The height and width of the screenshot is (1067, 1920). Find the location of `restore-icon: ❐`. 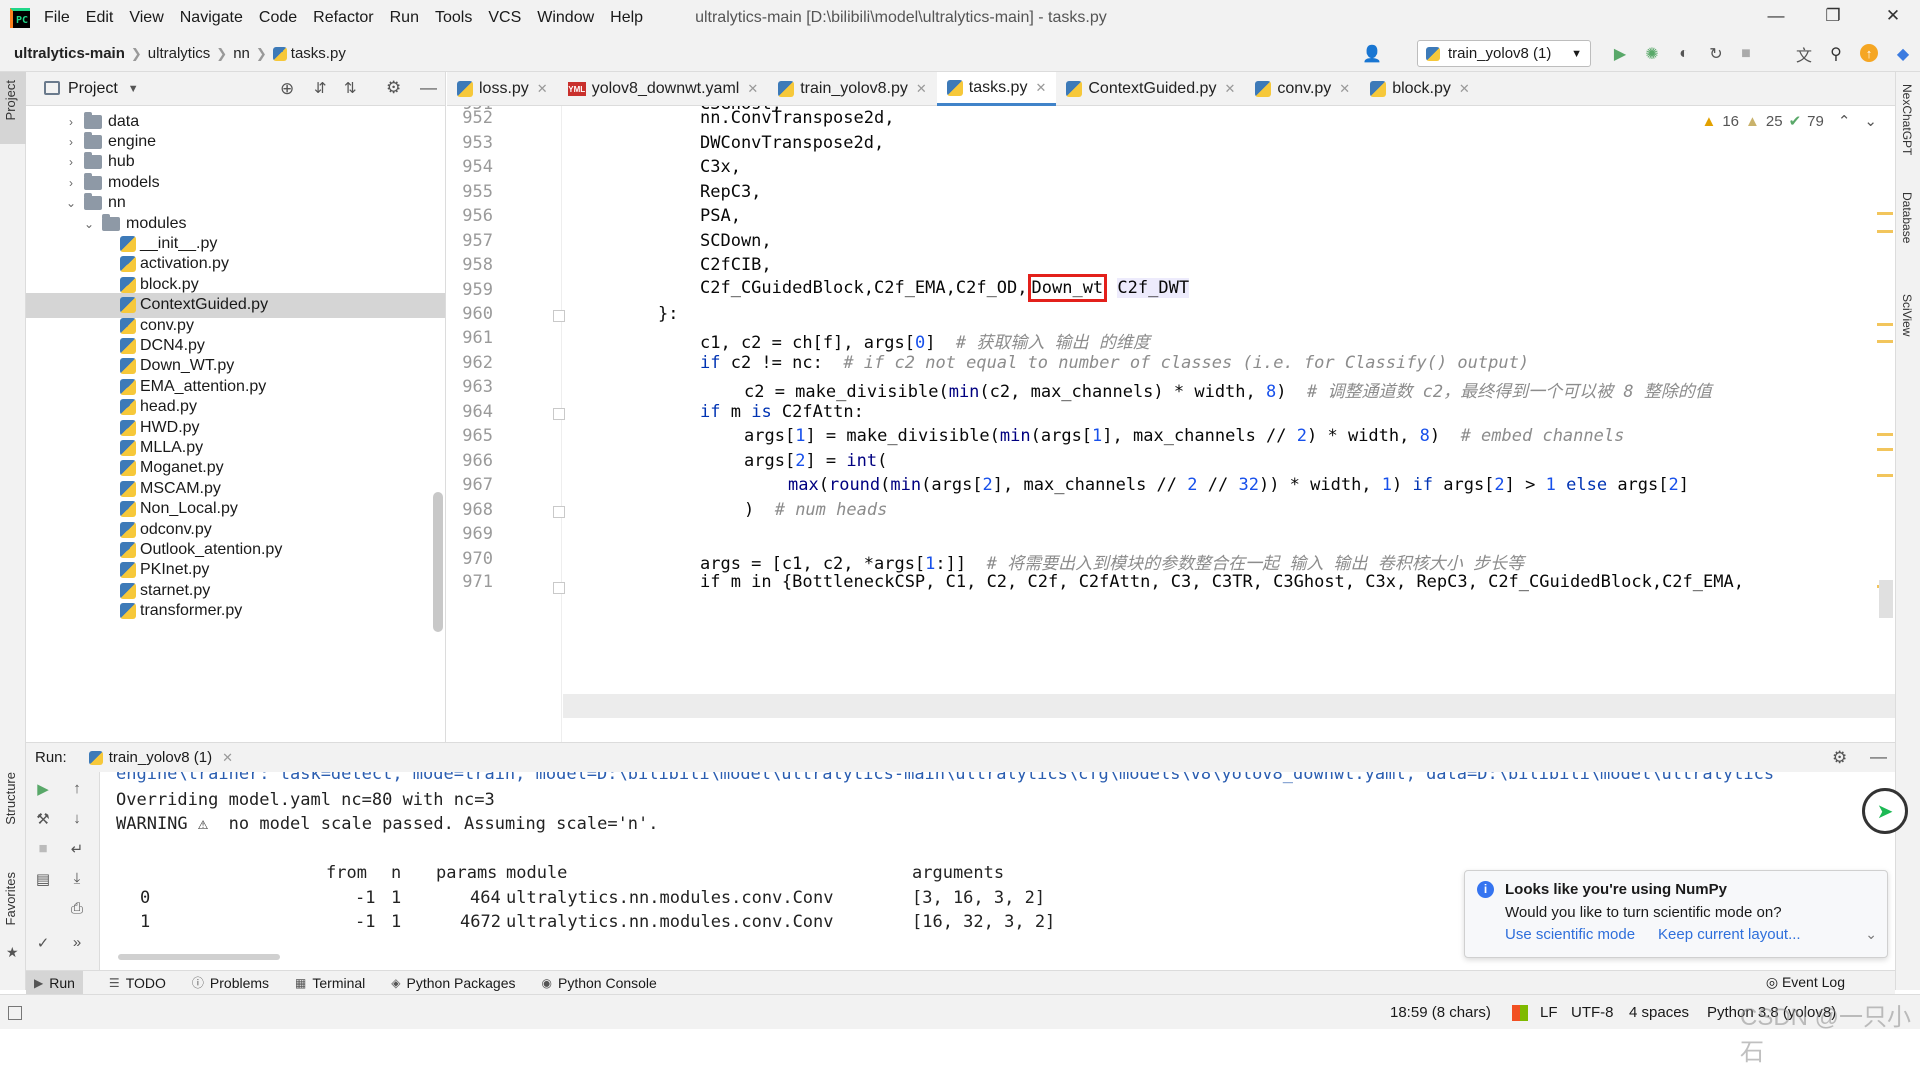

restore-icon: ❐ is located at coordinates (1833, 16).